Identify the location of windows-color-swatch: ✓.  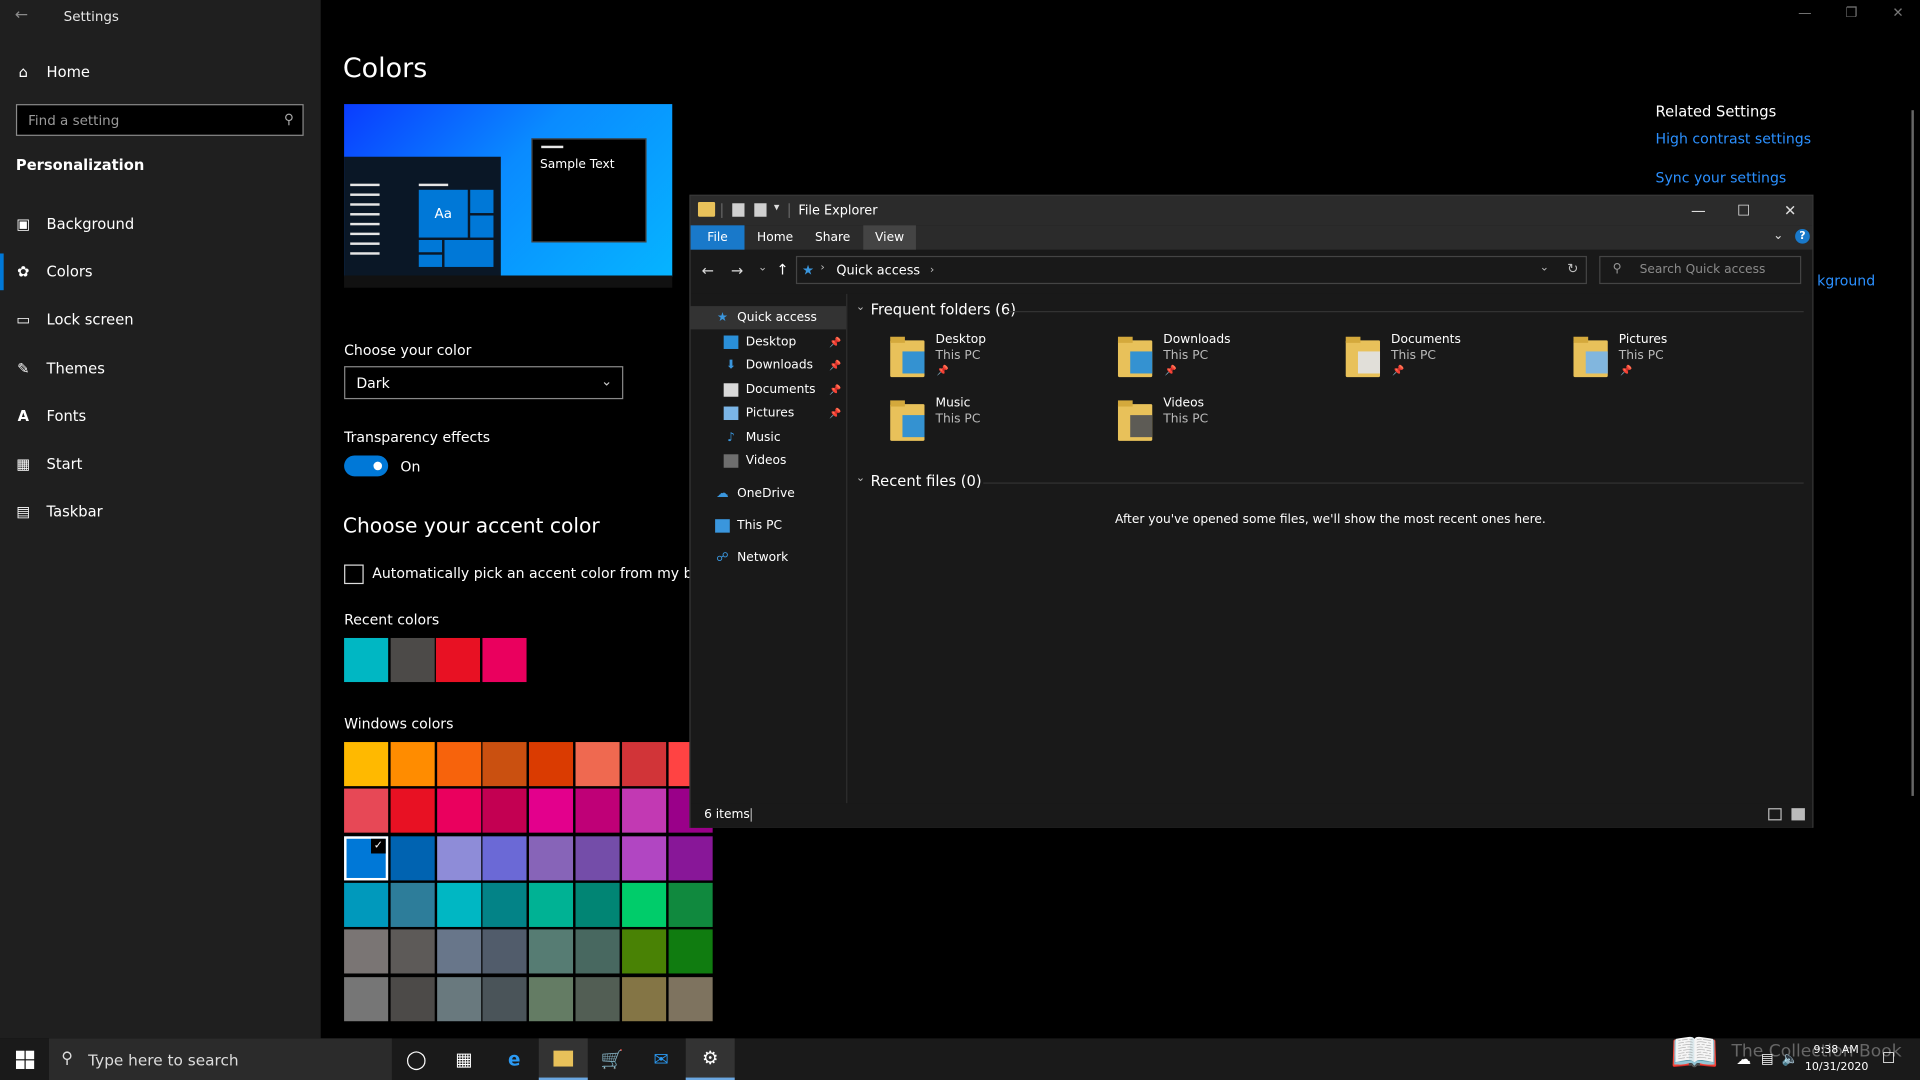
(366, 857).